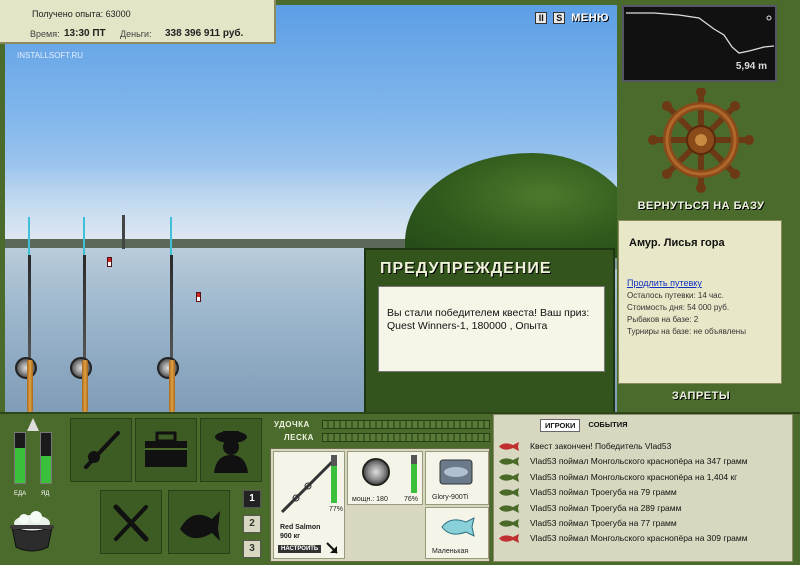  What do you see at coordinates (45, 34) in the screenshot?
I see `time-label: Время:` at bounding box center [45, 34].